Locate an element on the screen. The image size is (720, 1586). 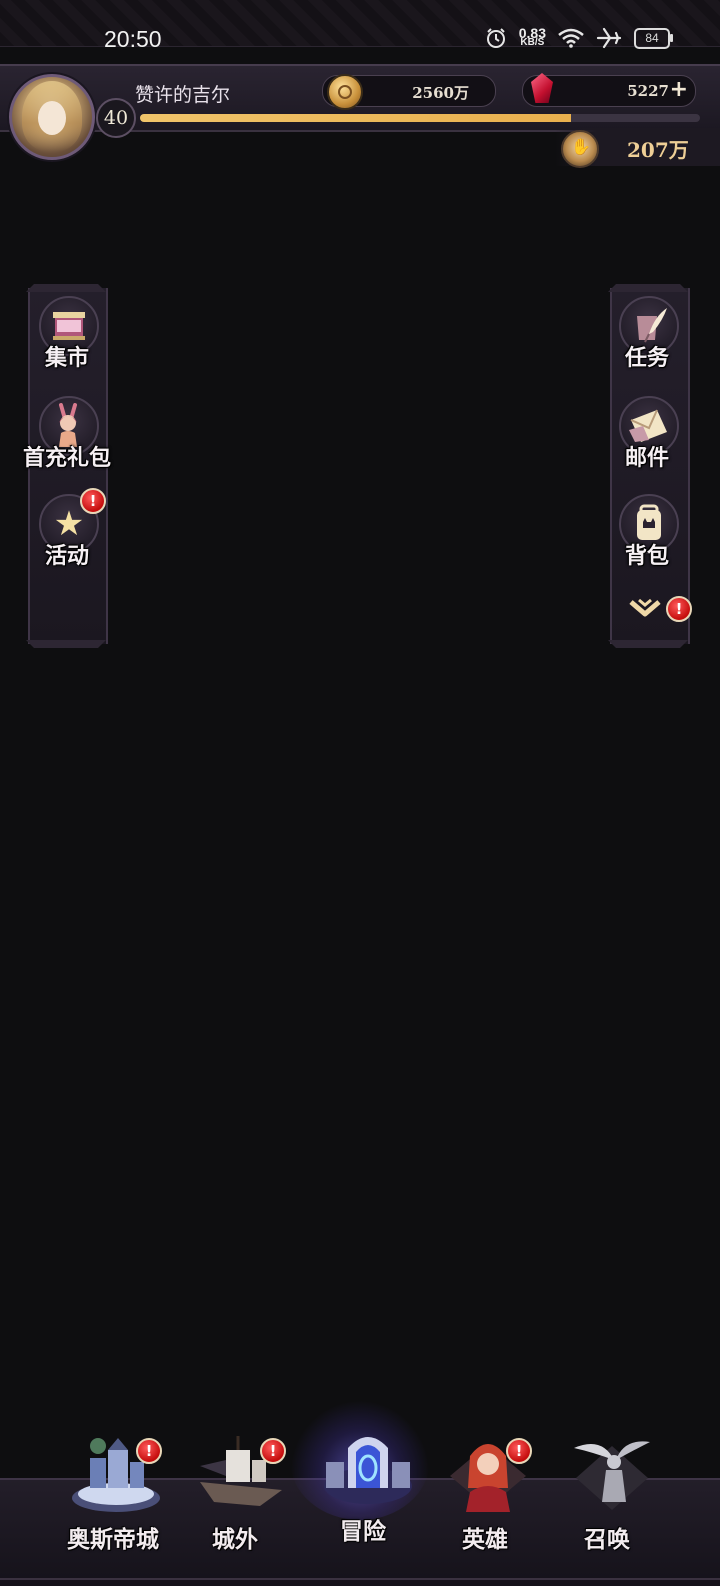
nav-tab-adventure: 冒险 is located at coordinates (358, 1492).